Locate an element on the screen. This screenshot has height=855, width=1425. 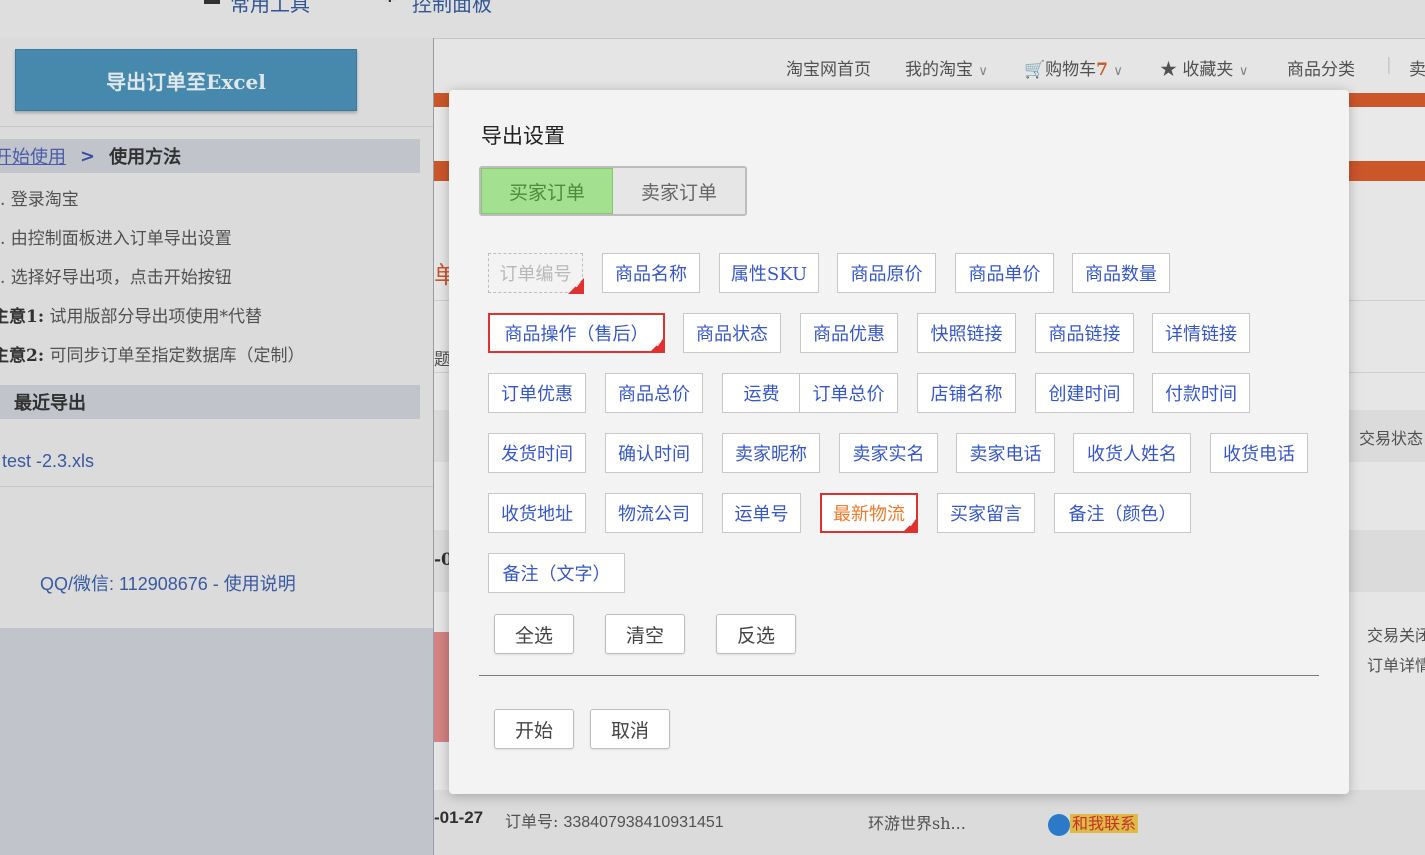
export-field-option: 商品操作（售后） is located at coordinates (576, 333).